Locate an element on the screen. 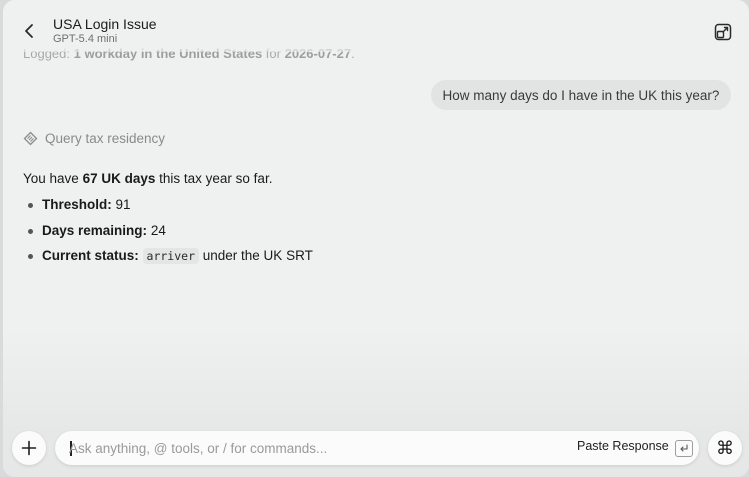 This screenshot has width=749, height=477. tool-call: Query tax residency is located at coordinates (94, 138).